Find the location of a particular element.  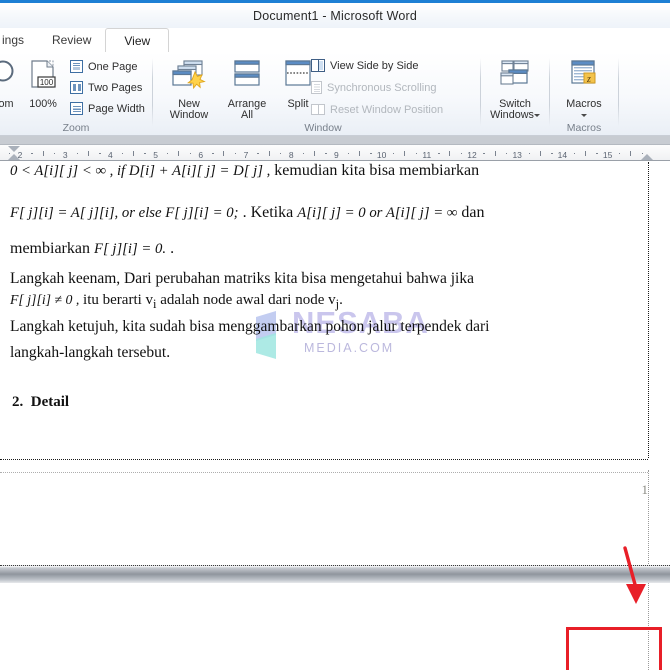

page-width-item: Page Width is located at coordinates (107, 108).